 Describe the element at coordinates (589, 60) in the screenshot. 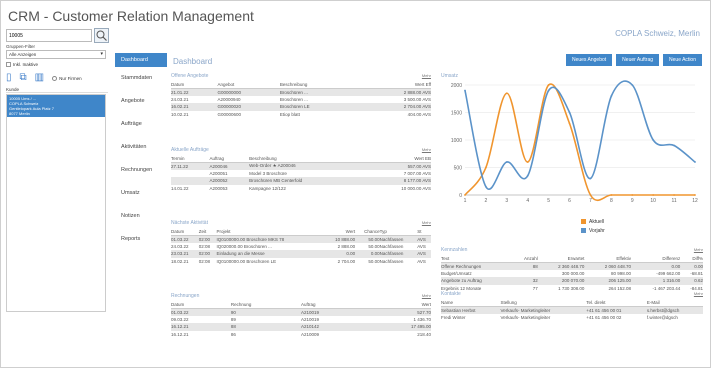

I see `new-offer-button: Neues Angebot` at that location.